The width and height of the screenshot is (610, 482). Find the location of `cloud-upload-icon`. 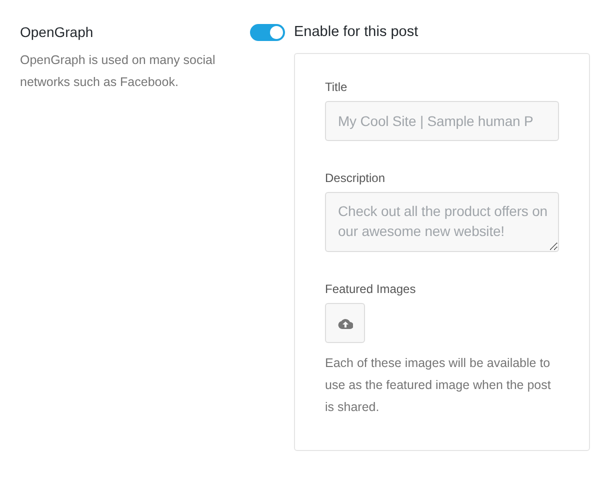

cloud-upload-icon is located at coordinates (345, 323).